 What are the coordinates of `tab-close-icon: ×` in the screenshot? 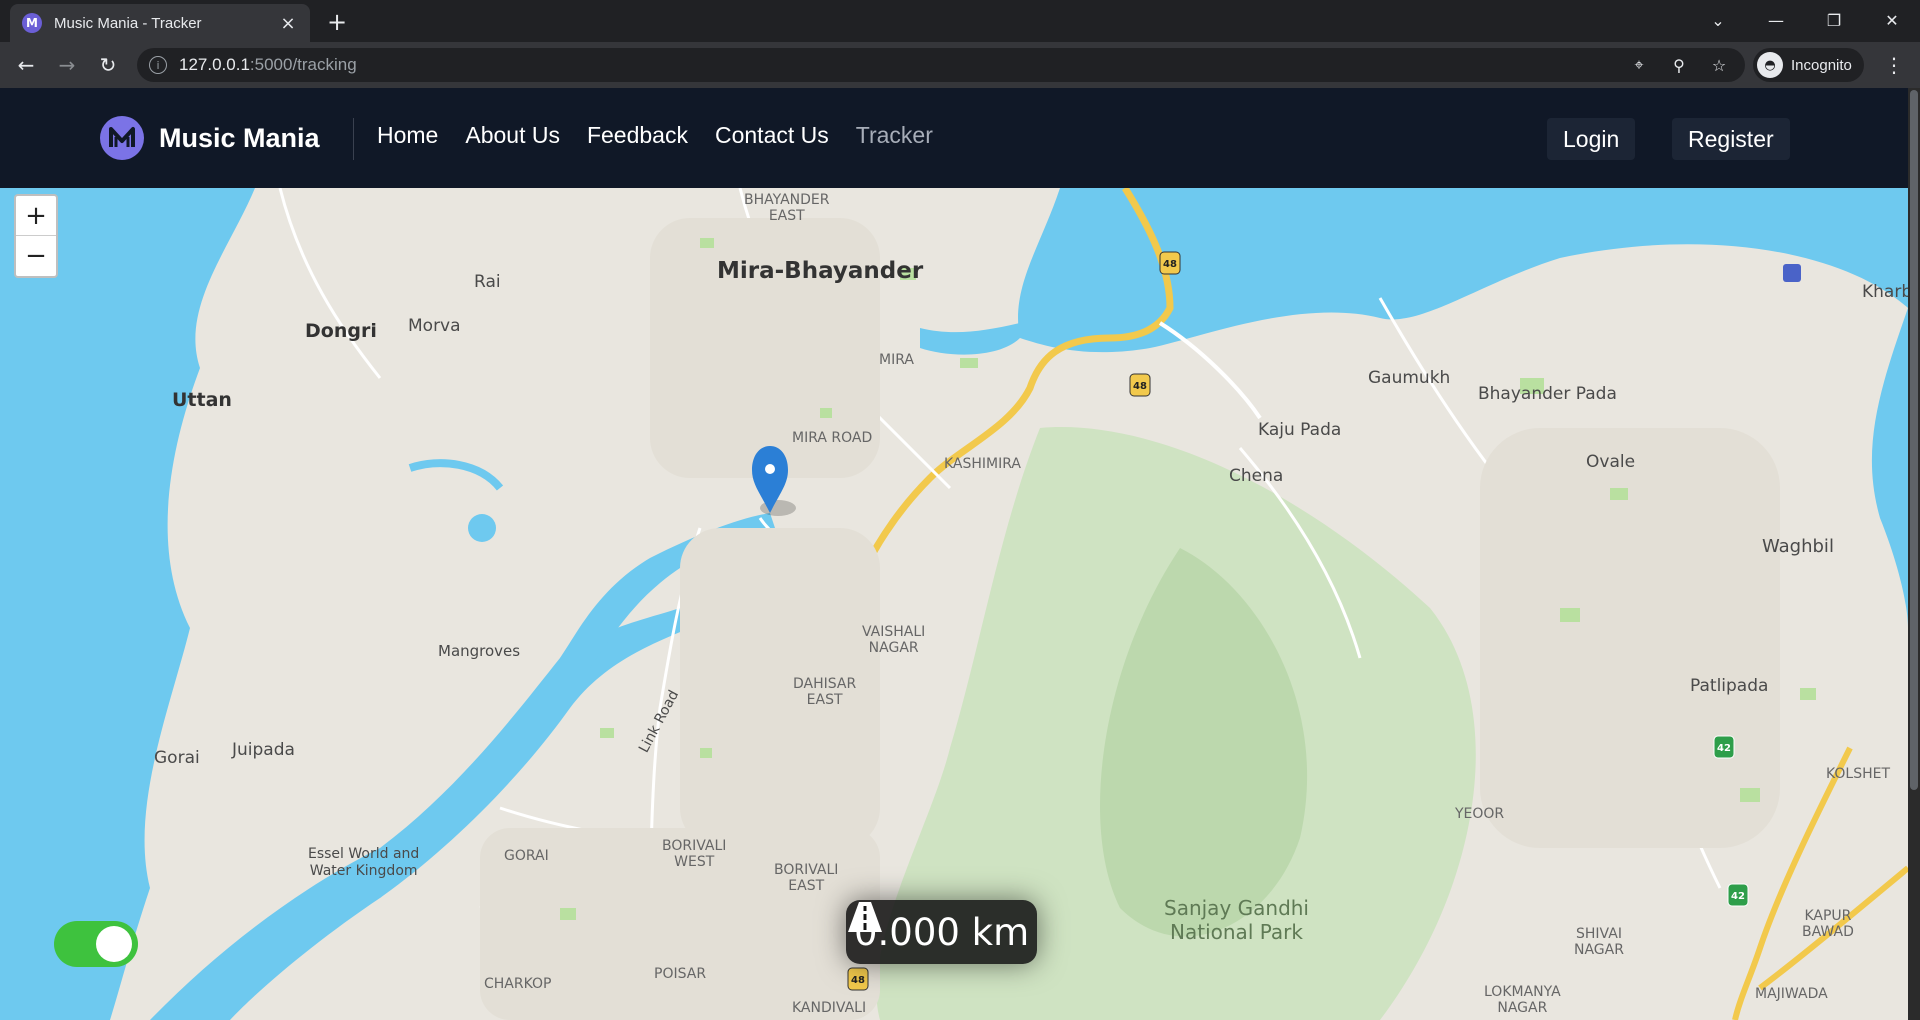 It's located at (288, 23).